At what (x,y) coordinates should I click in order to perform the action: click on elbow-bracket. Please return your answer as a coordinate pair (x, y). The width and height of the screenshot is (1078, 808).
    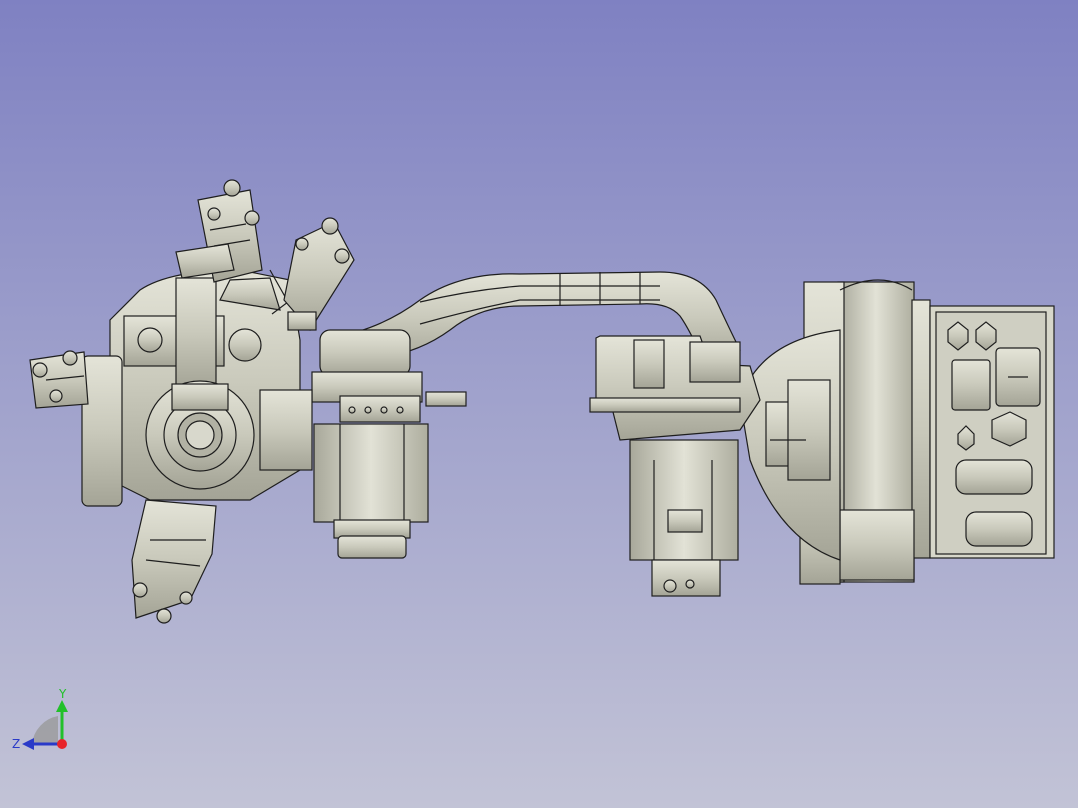
    Looking at the image, I should click on (675, 388).